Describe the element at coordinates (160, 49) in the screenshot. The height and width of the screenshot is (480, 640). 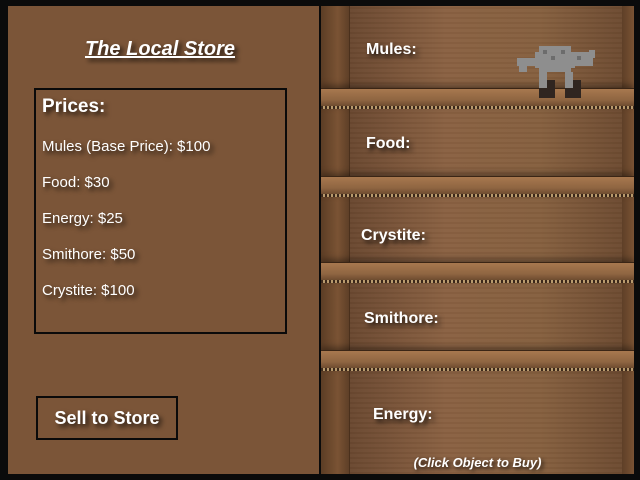
I see `store-title: The Local Store` at that location.